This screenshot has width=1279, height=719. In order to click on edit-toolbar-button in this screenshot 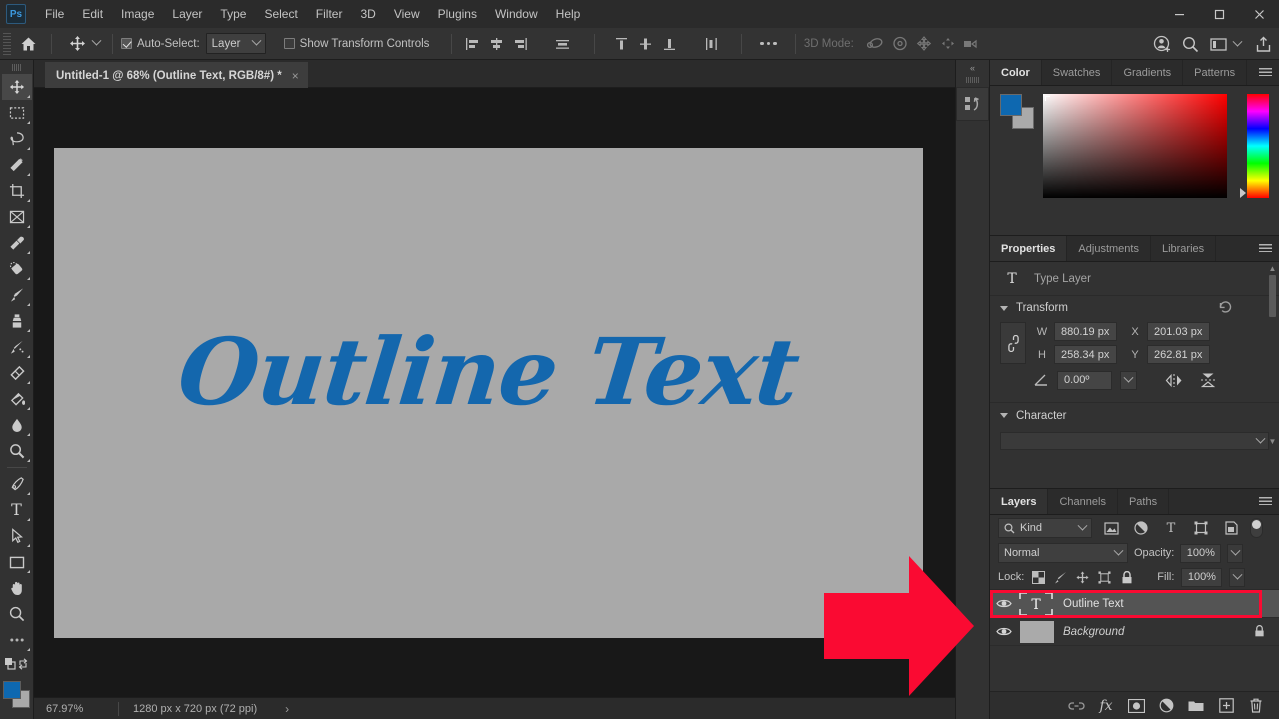, I will do `click(17, 640)`.